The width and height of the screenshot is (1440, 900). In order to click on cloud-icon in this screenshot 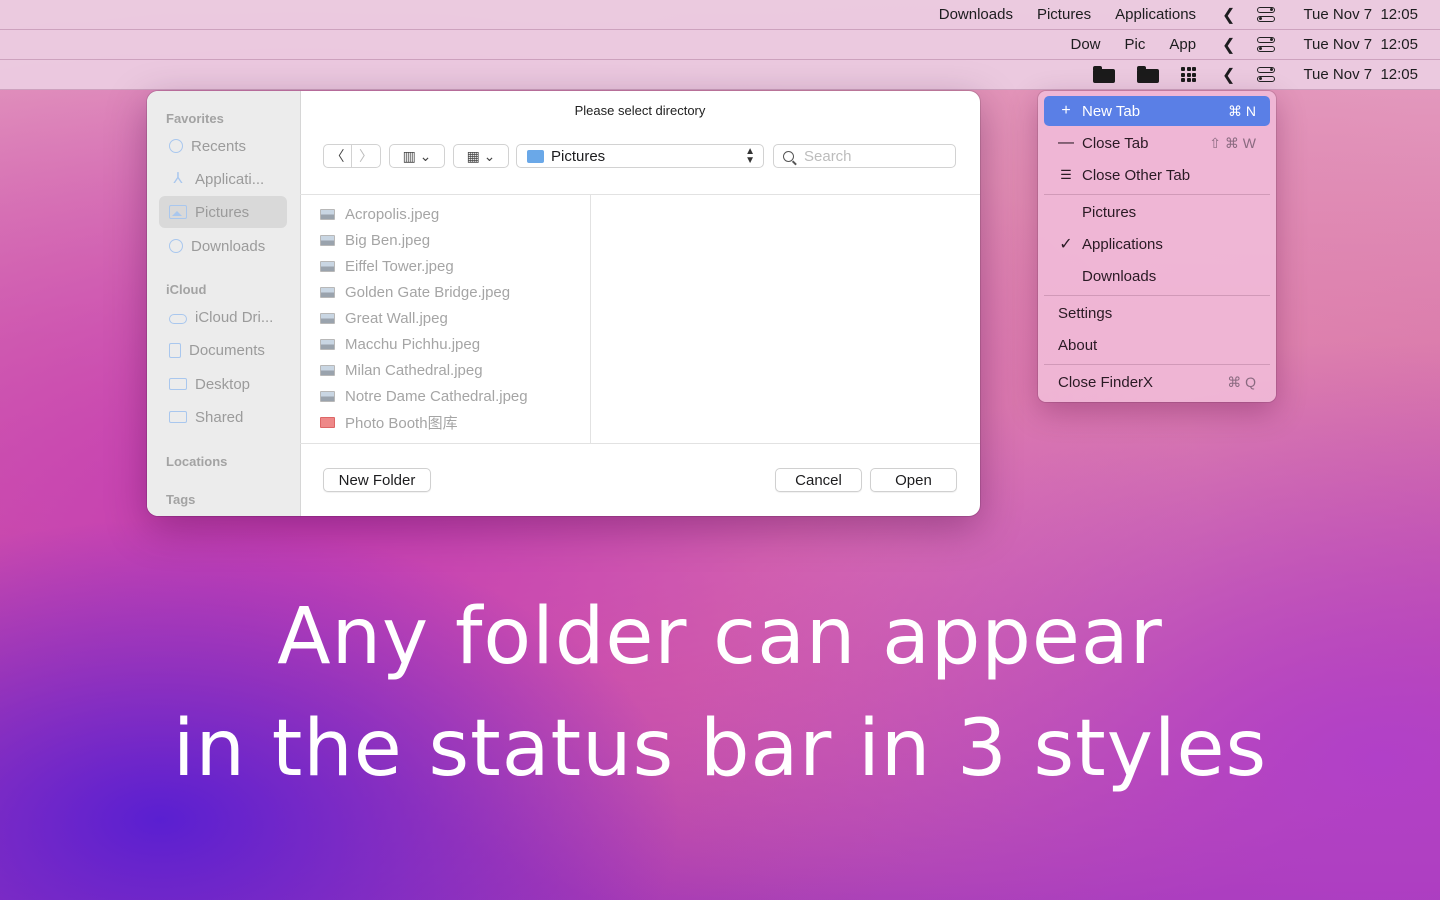, I will do `click(178, 318)`.